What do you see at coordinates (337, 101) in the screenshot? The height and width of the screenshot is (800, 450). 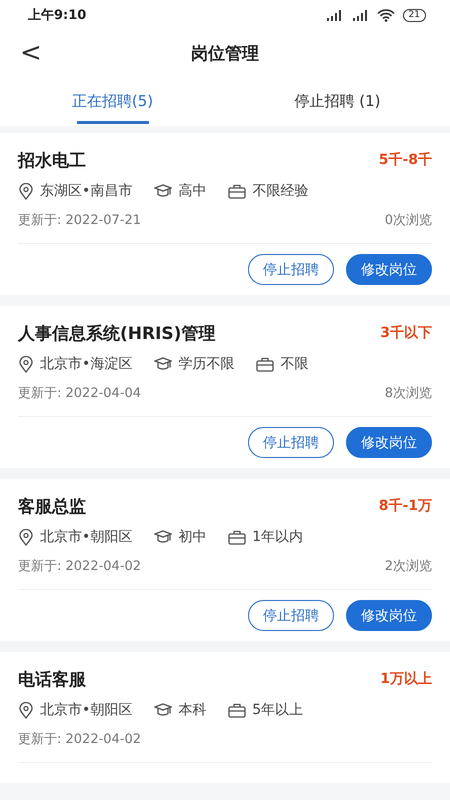 I see `tab: 停止招聘 (1)` at bounding box center [337, 101].